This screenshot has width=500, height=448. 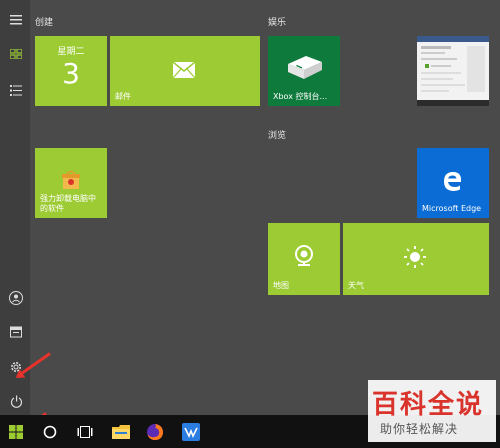 What do you see at coordinates (16, 20) in the screenshot?
I see `hamburger-menu-icon` at bounding box center [16, 20].